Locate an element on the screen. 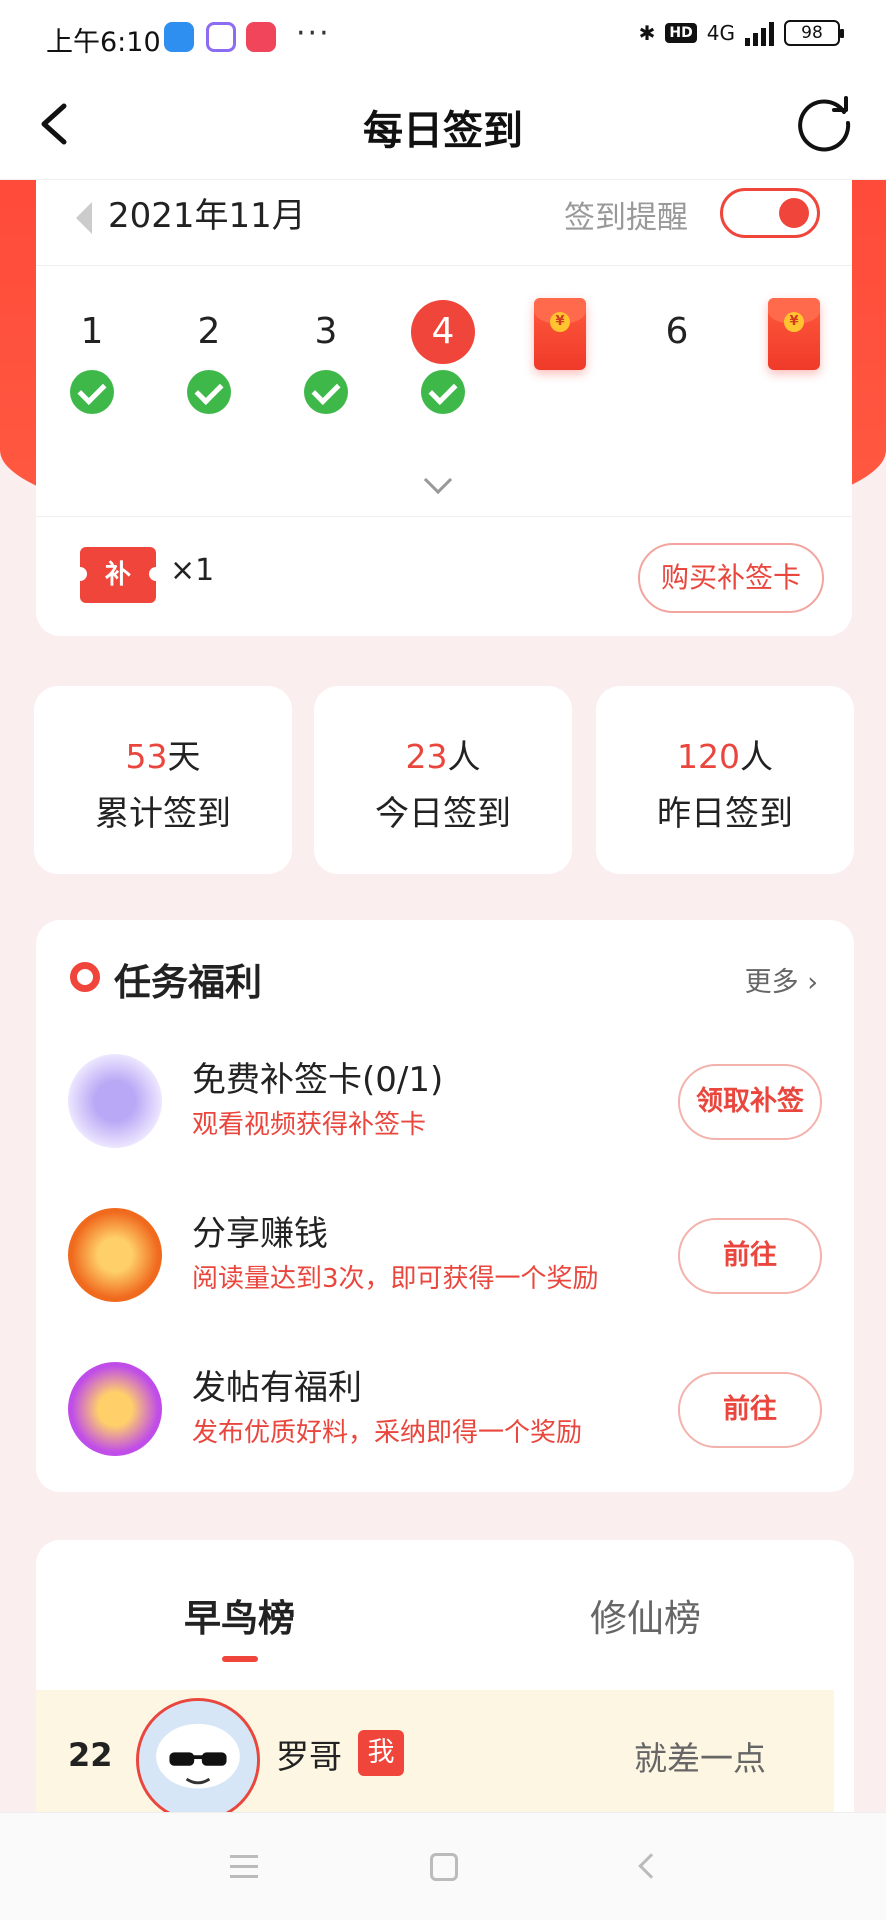  refresh-icon is located at coordinates (825, 123).